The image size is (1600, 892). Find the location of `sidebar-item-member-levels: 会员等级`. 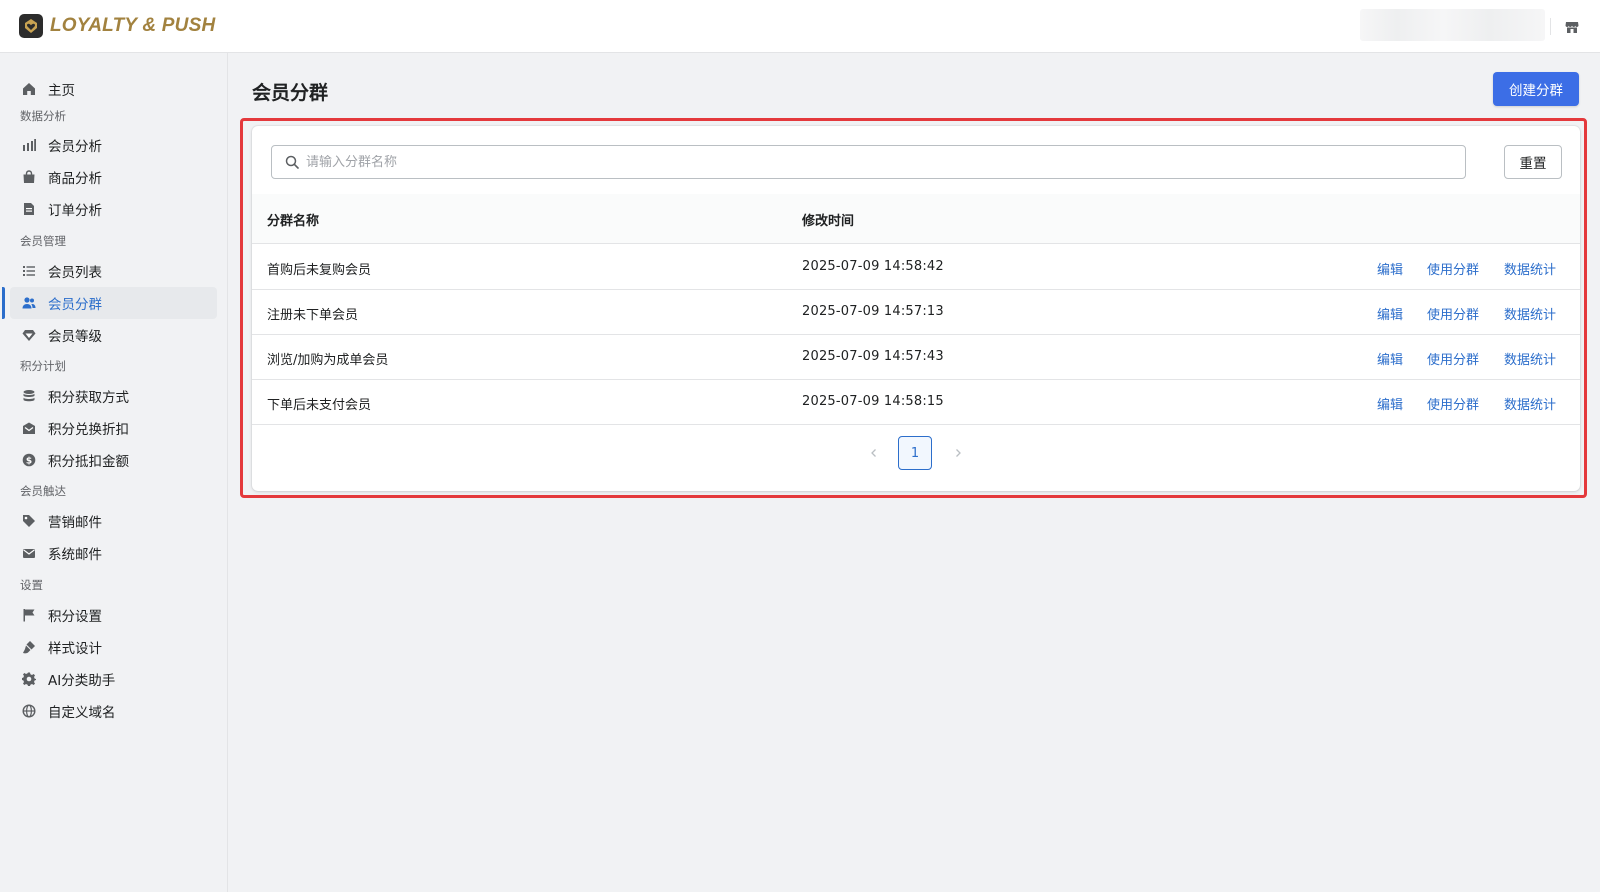

sidebar-item-member-levels: 会员等级 is located at coordinates (113, 335).